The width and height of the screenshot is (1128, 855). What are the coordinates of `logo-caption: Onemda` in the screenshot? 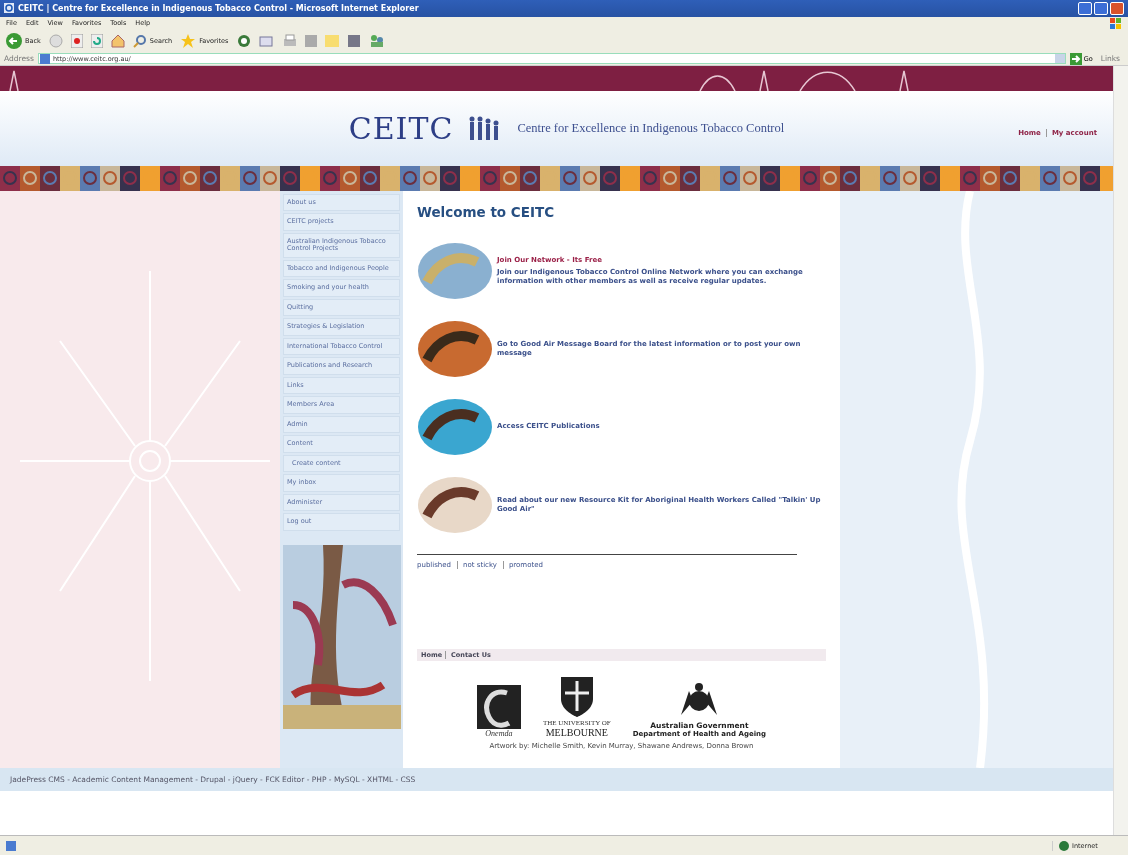 It's located at (499, 733).